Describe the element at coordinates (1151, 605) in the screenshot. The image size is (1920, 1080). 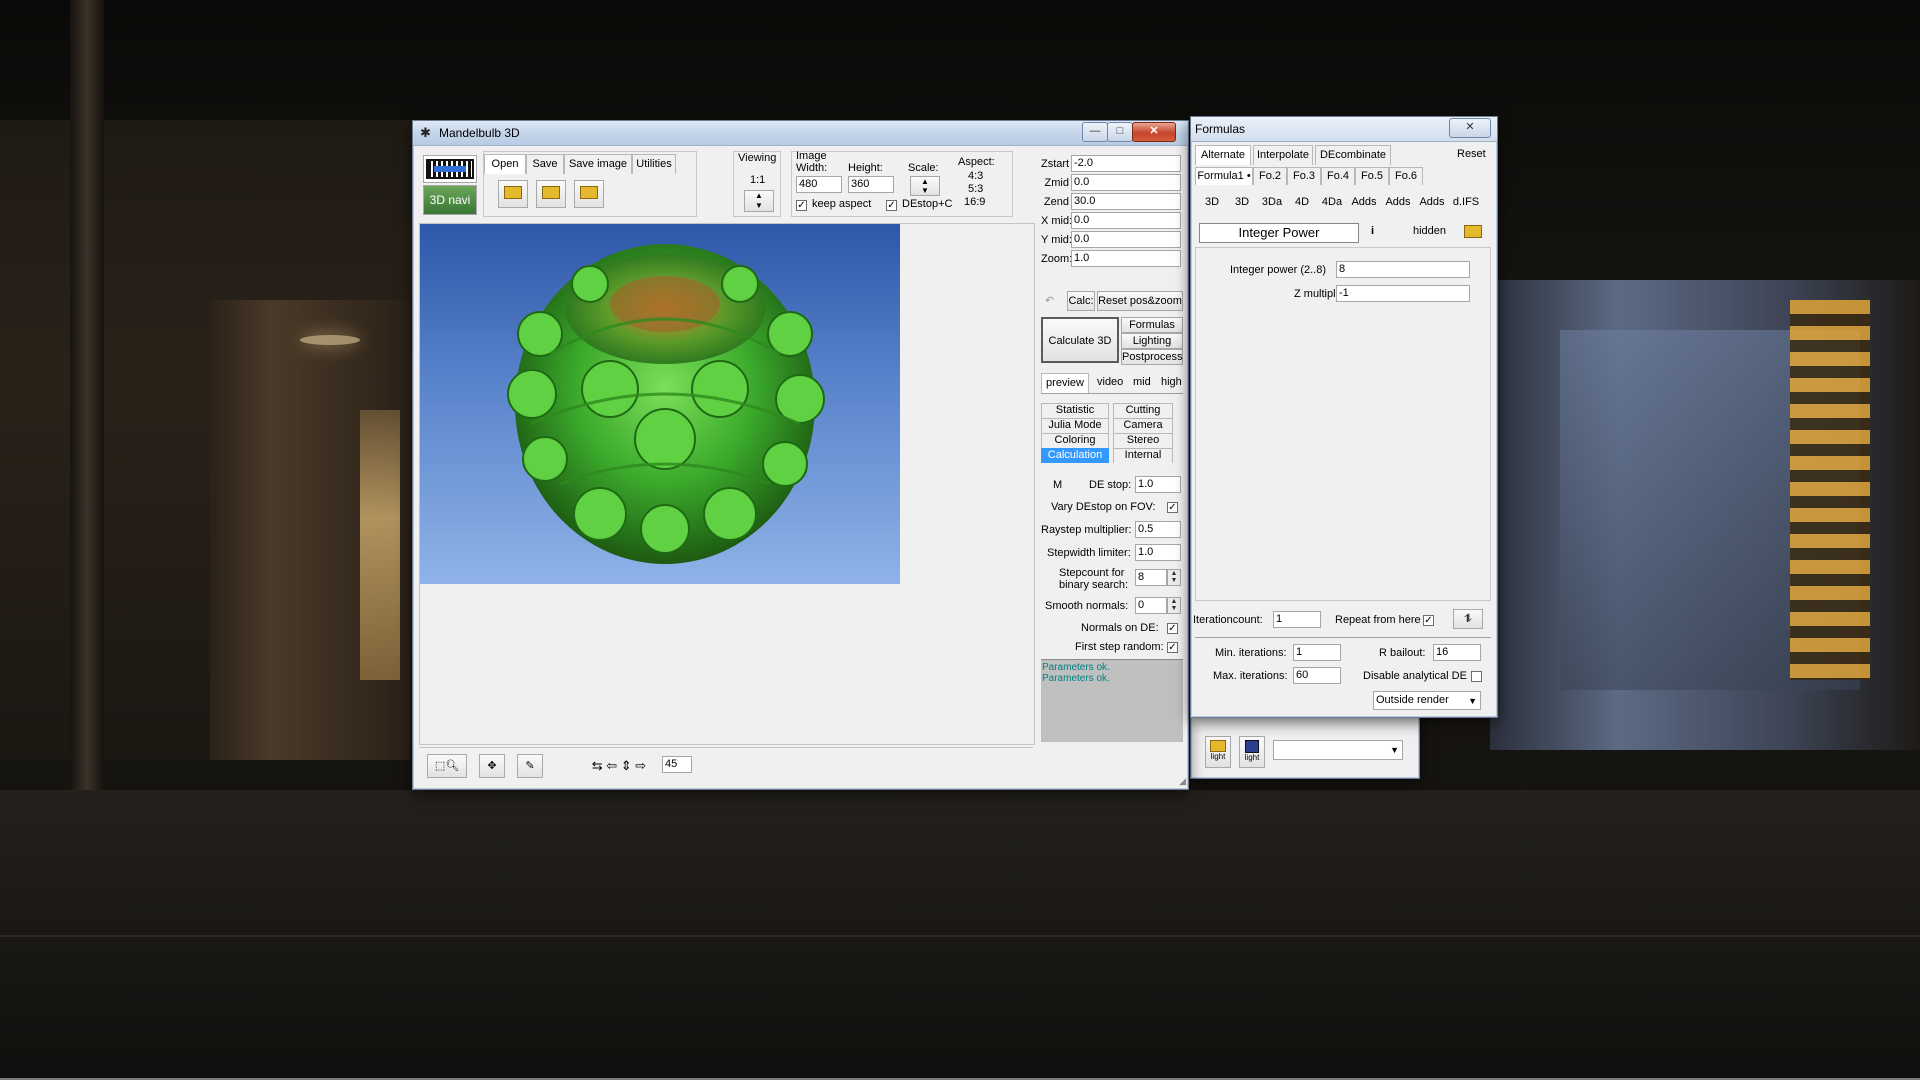
I see `smooth-normals-input: 0` at that location.